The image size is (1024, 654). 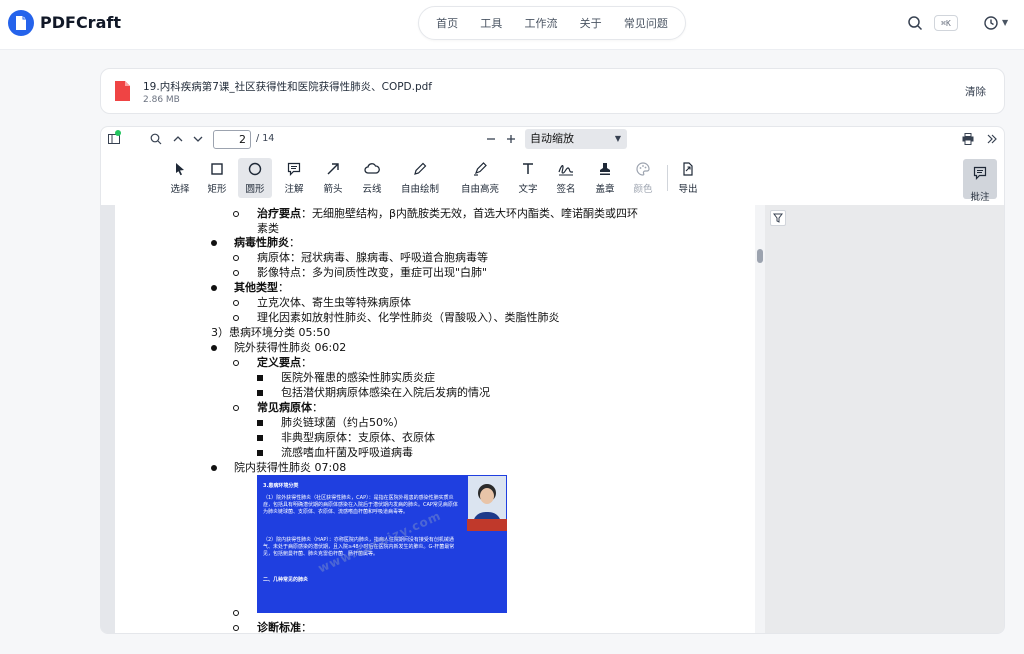 What do you see at coordinates (255, 178) in the screenshot?
I see `tool-circle: 圆形` at bounding box center [255, 178].